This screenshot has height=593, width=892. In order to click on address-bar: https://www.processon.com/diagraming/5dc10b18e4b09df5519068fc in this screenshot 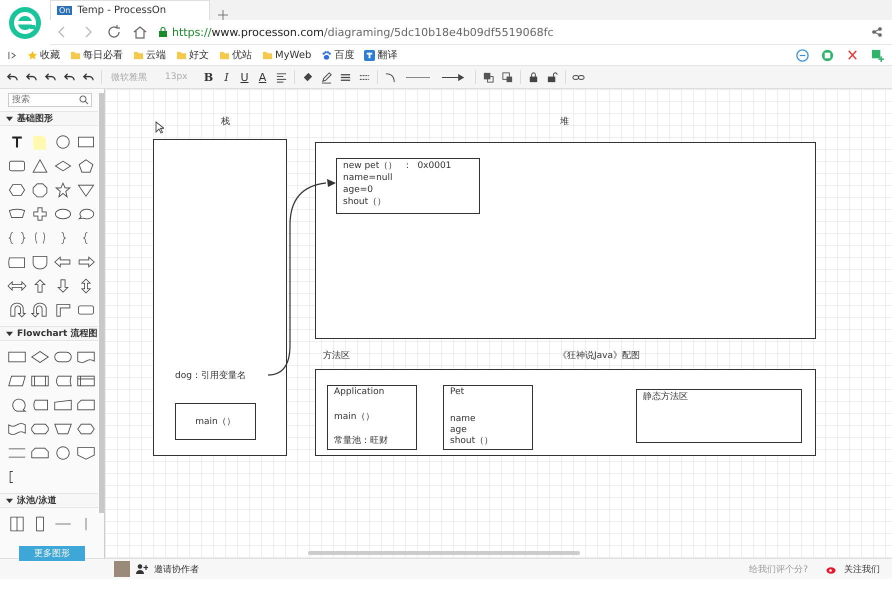, I will do `click(510, 32)`.